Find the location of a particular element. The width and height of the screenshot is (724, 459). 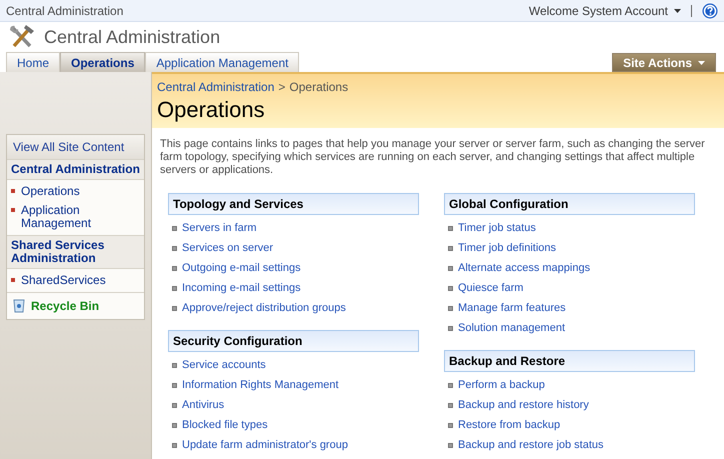

link: Solution management is located at coordinates (512, 328).